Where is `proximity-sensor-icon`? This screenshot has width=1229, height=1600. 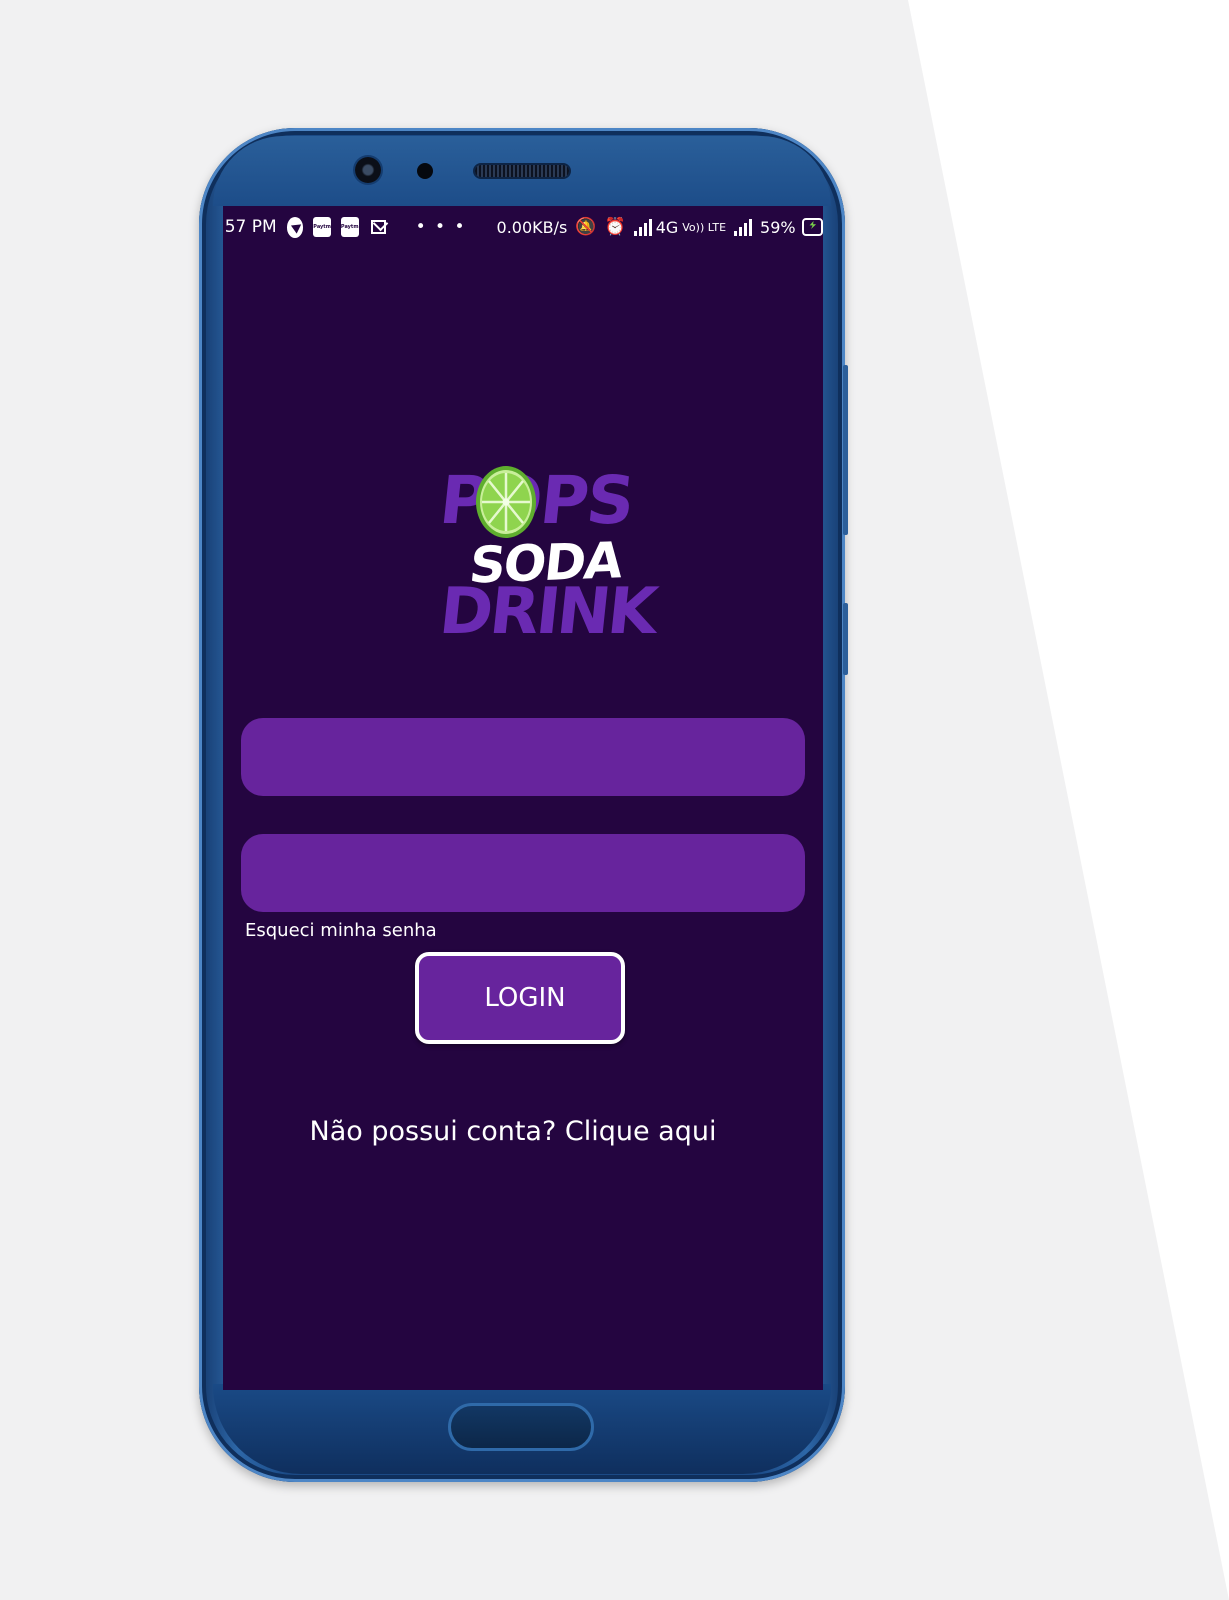
proximity-sensor-icon is located at coordinates (425, 171).